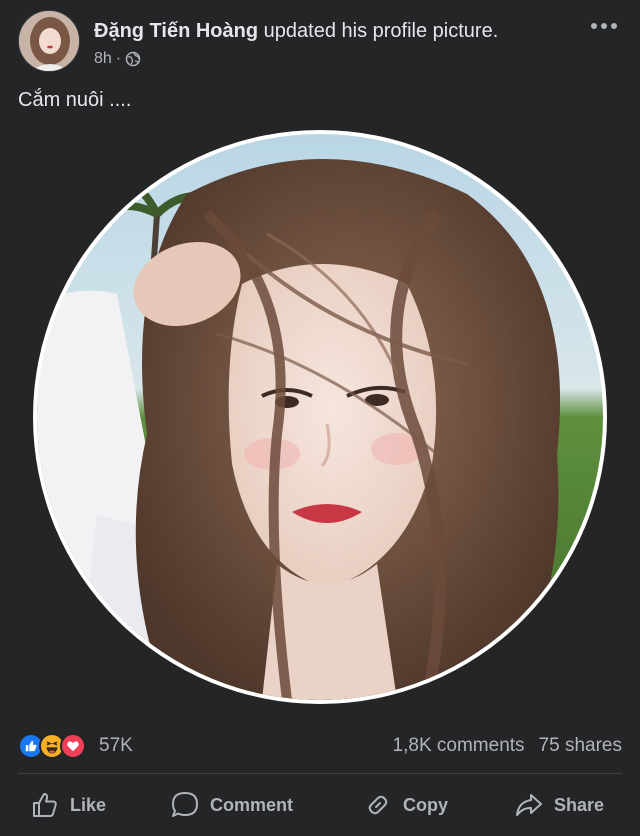  What do you see at coordinates (133, 59) in the screenshot?
I see `globe-icon` at bounding box center [133, 59].